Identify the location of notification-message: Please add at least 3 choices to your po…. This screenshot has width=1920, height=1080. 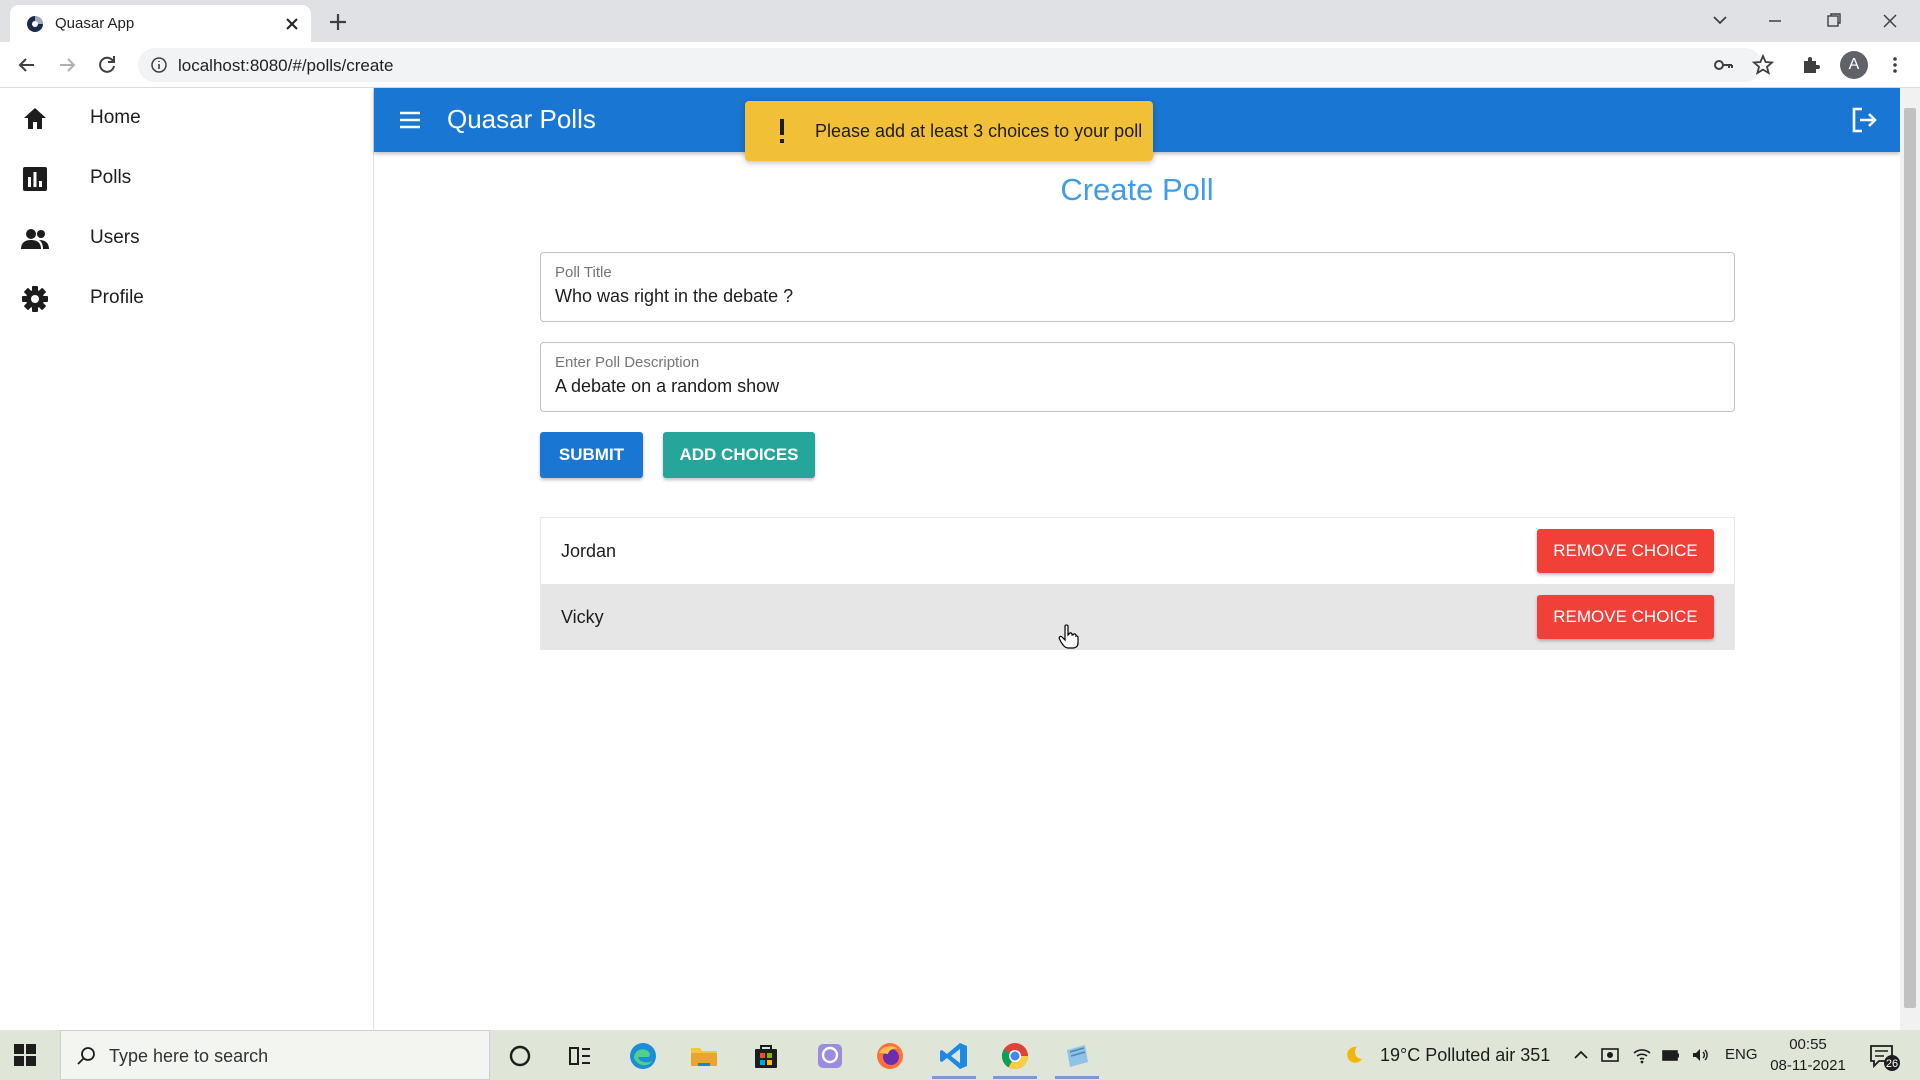
(979, 131).